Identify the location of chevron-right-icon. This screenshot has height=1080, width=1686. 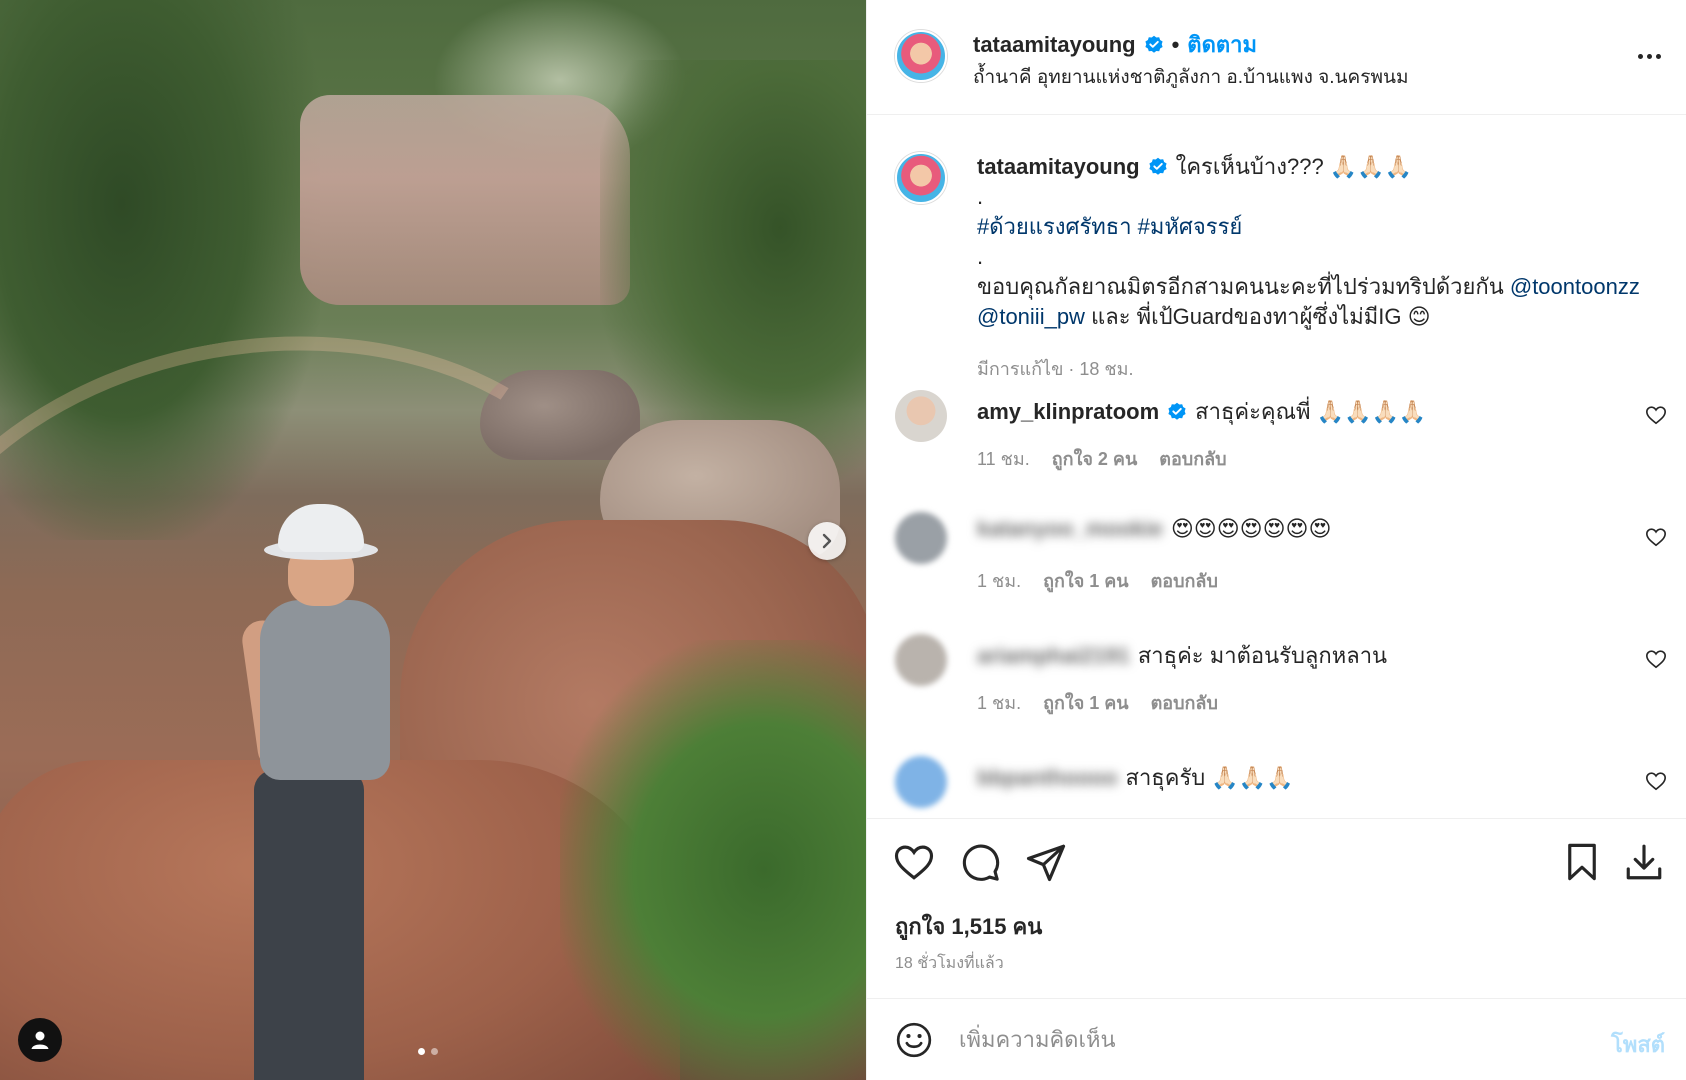
(827, 541).